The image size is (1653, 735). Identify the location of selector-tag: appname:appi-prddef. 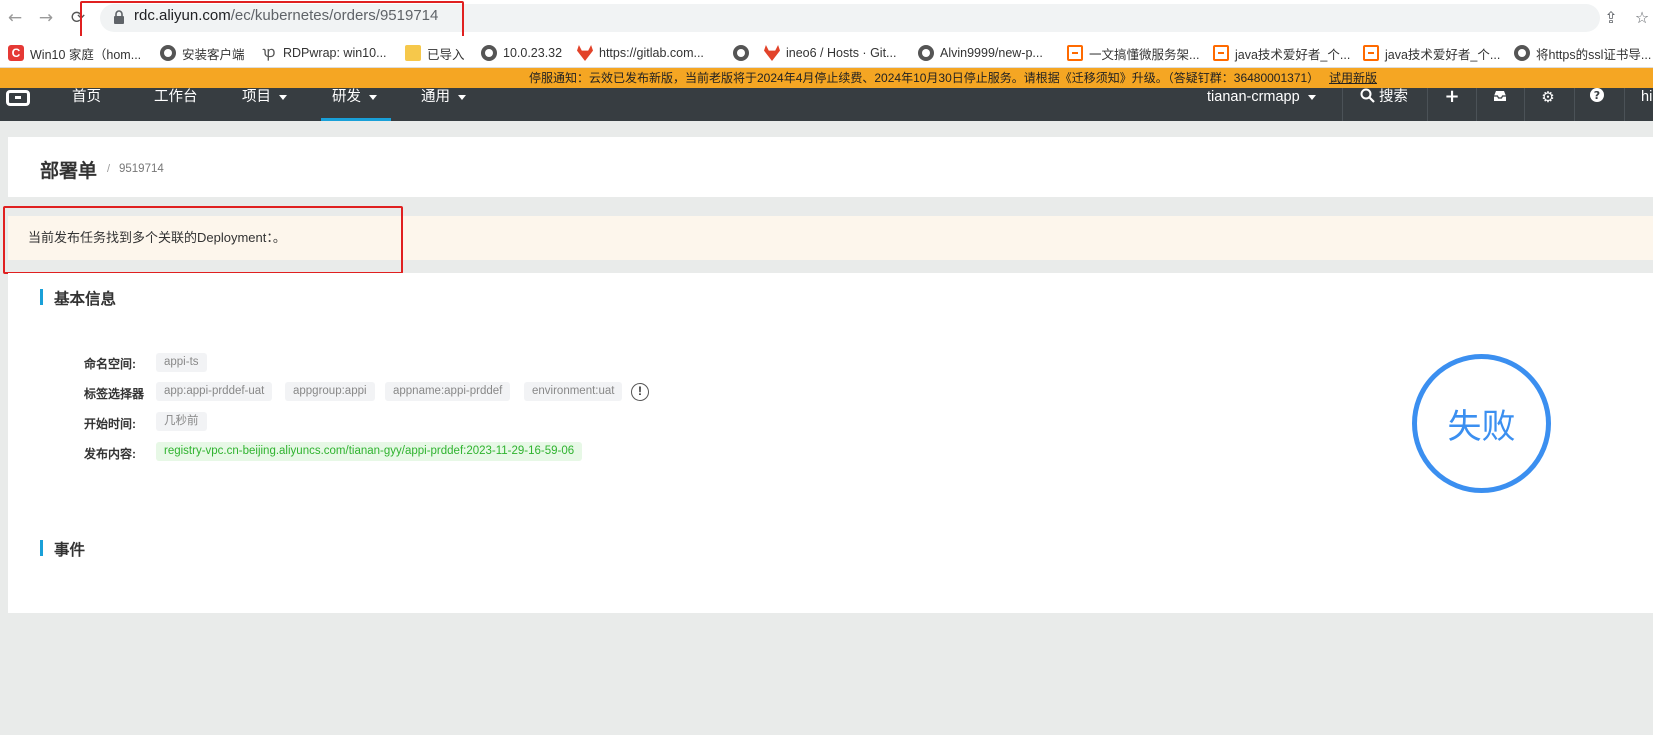
(448, 391).